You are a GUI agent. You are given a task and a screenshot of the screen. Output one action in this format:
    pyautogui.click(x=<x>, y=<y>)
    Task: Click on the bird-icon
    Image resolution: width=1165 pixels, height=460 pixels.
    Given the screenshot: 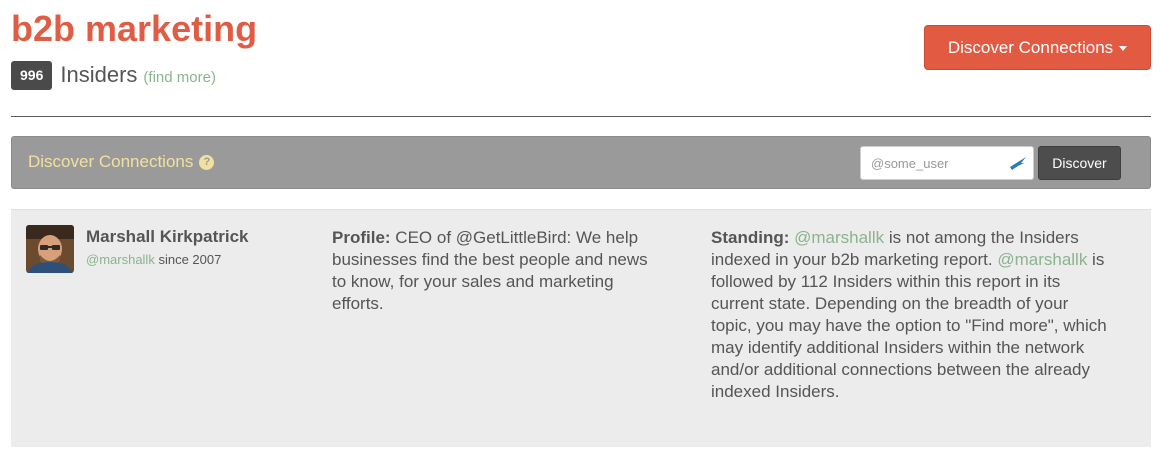 What is the action you would take?
    pyautogui.click(x=1018, y=163)
    